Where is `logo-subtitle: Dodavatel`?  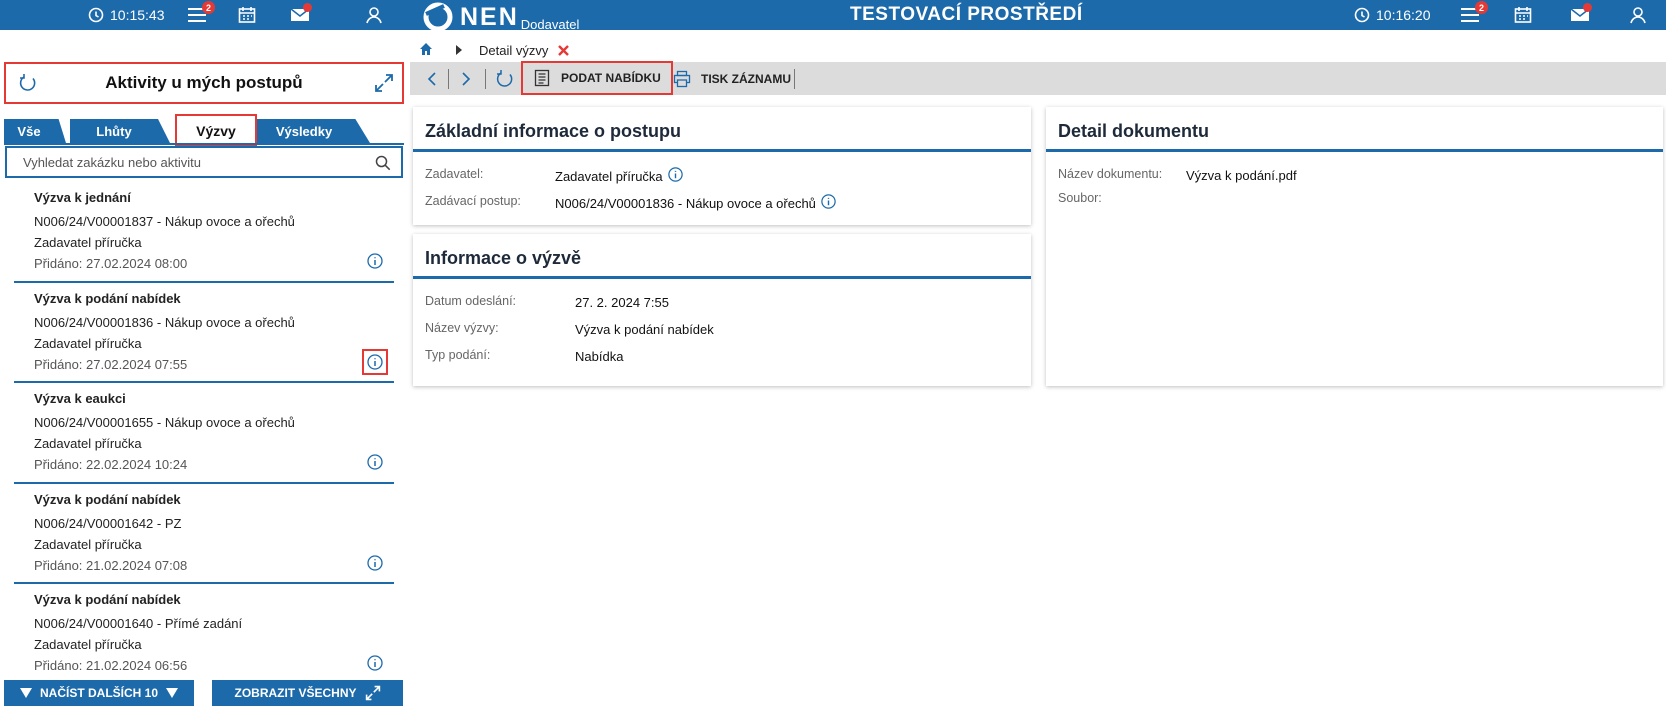 logo-subtitle: Dodavatel is located at coordinates (550, 24).